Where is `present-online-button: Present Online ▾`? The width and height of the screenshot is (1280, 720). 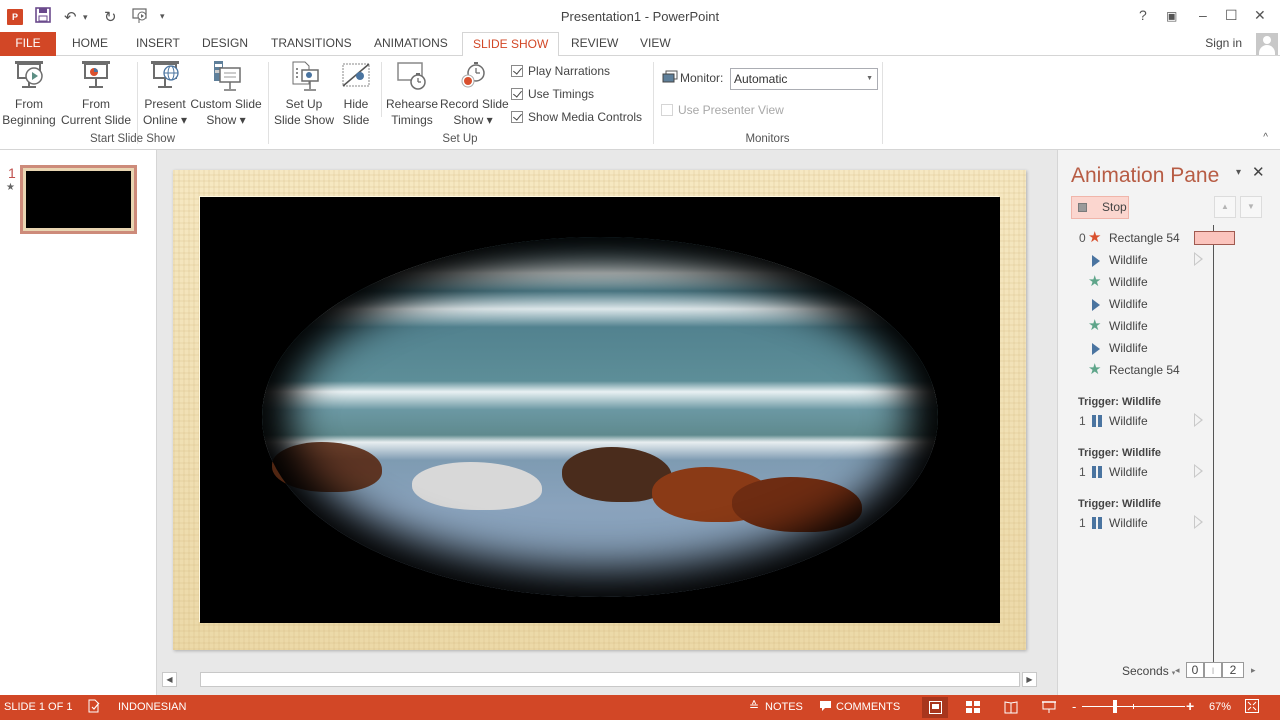 present-online-button: Present Online ▾ is located at coordinates (165, 94).